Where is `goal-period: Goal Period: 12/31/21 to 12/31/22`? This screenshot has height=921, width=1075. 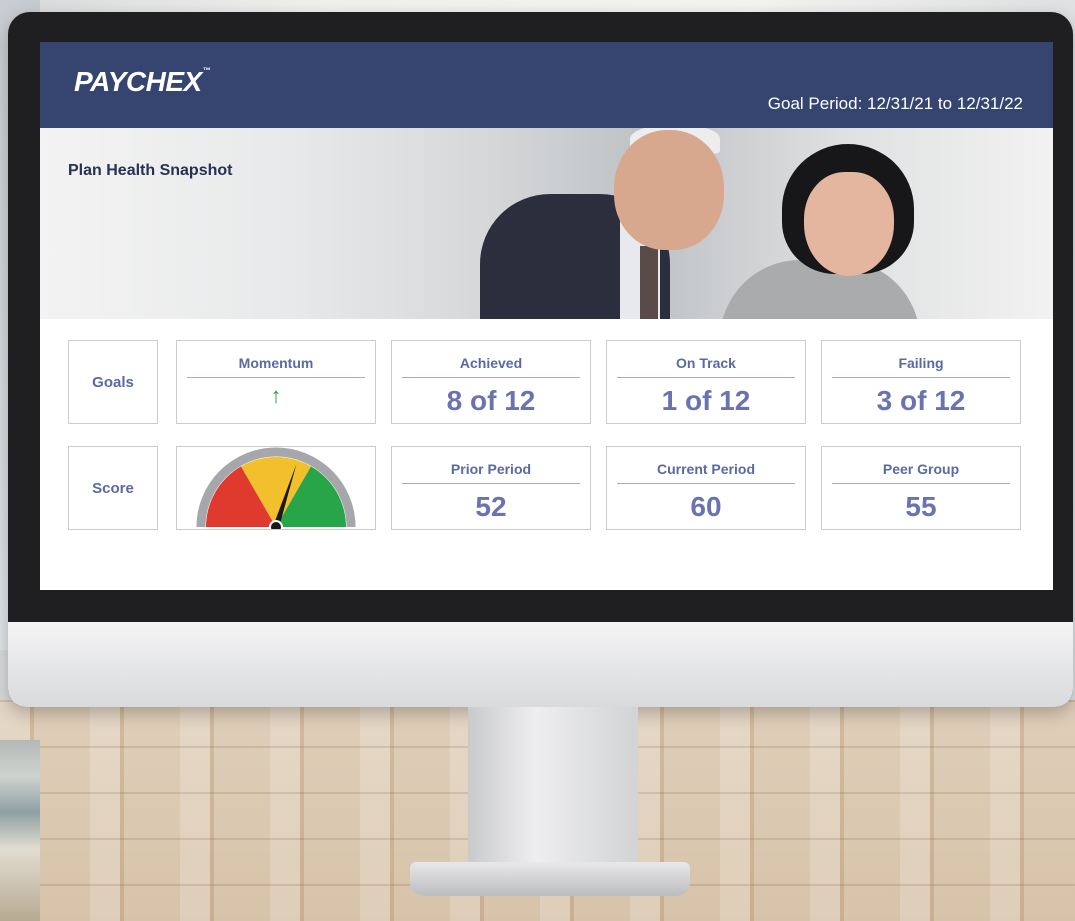
goal-period: Goal Period: 12/31/21 to 12/31/22 is located at coordinates (895, 103).